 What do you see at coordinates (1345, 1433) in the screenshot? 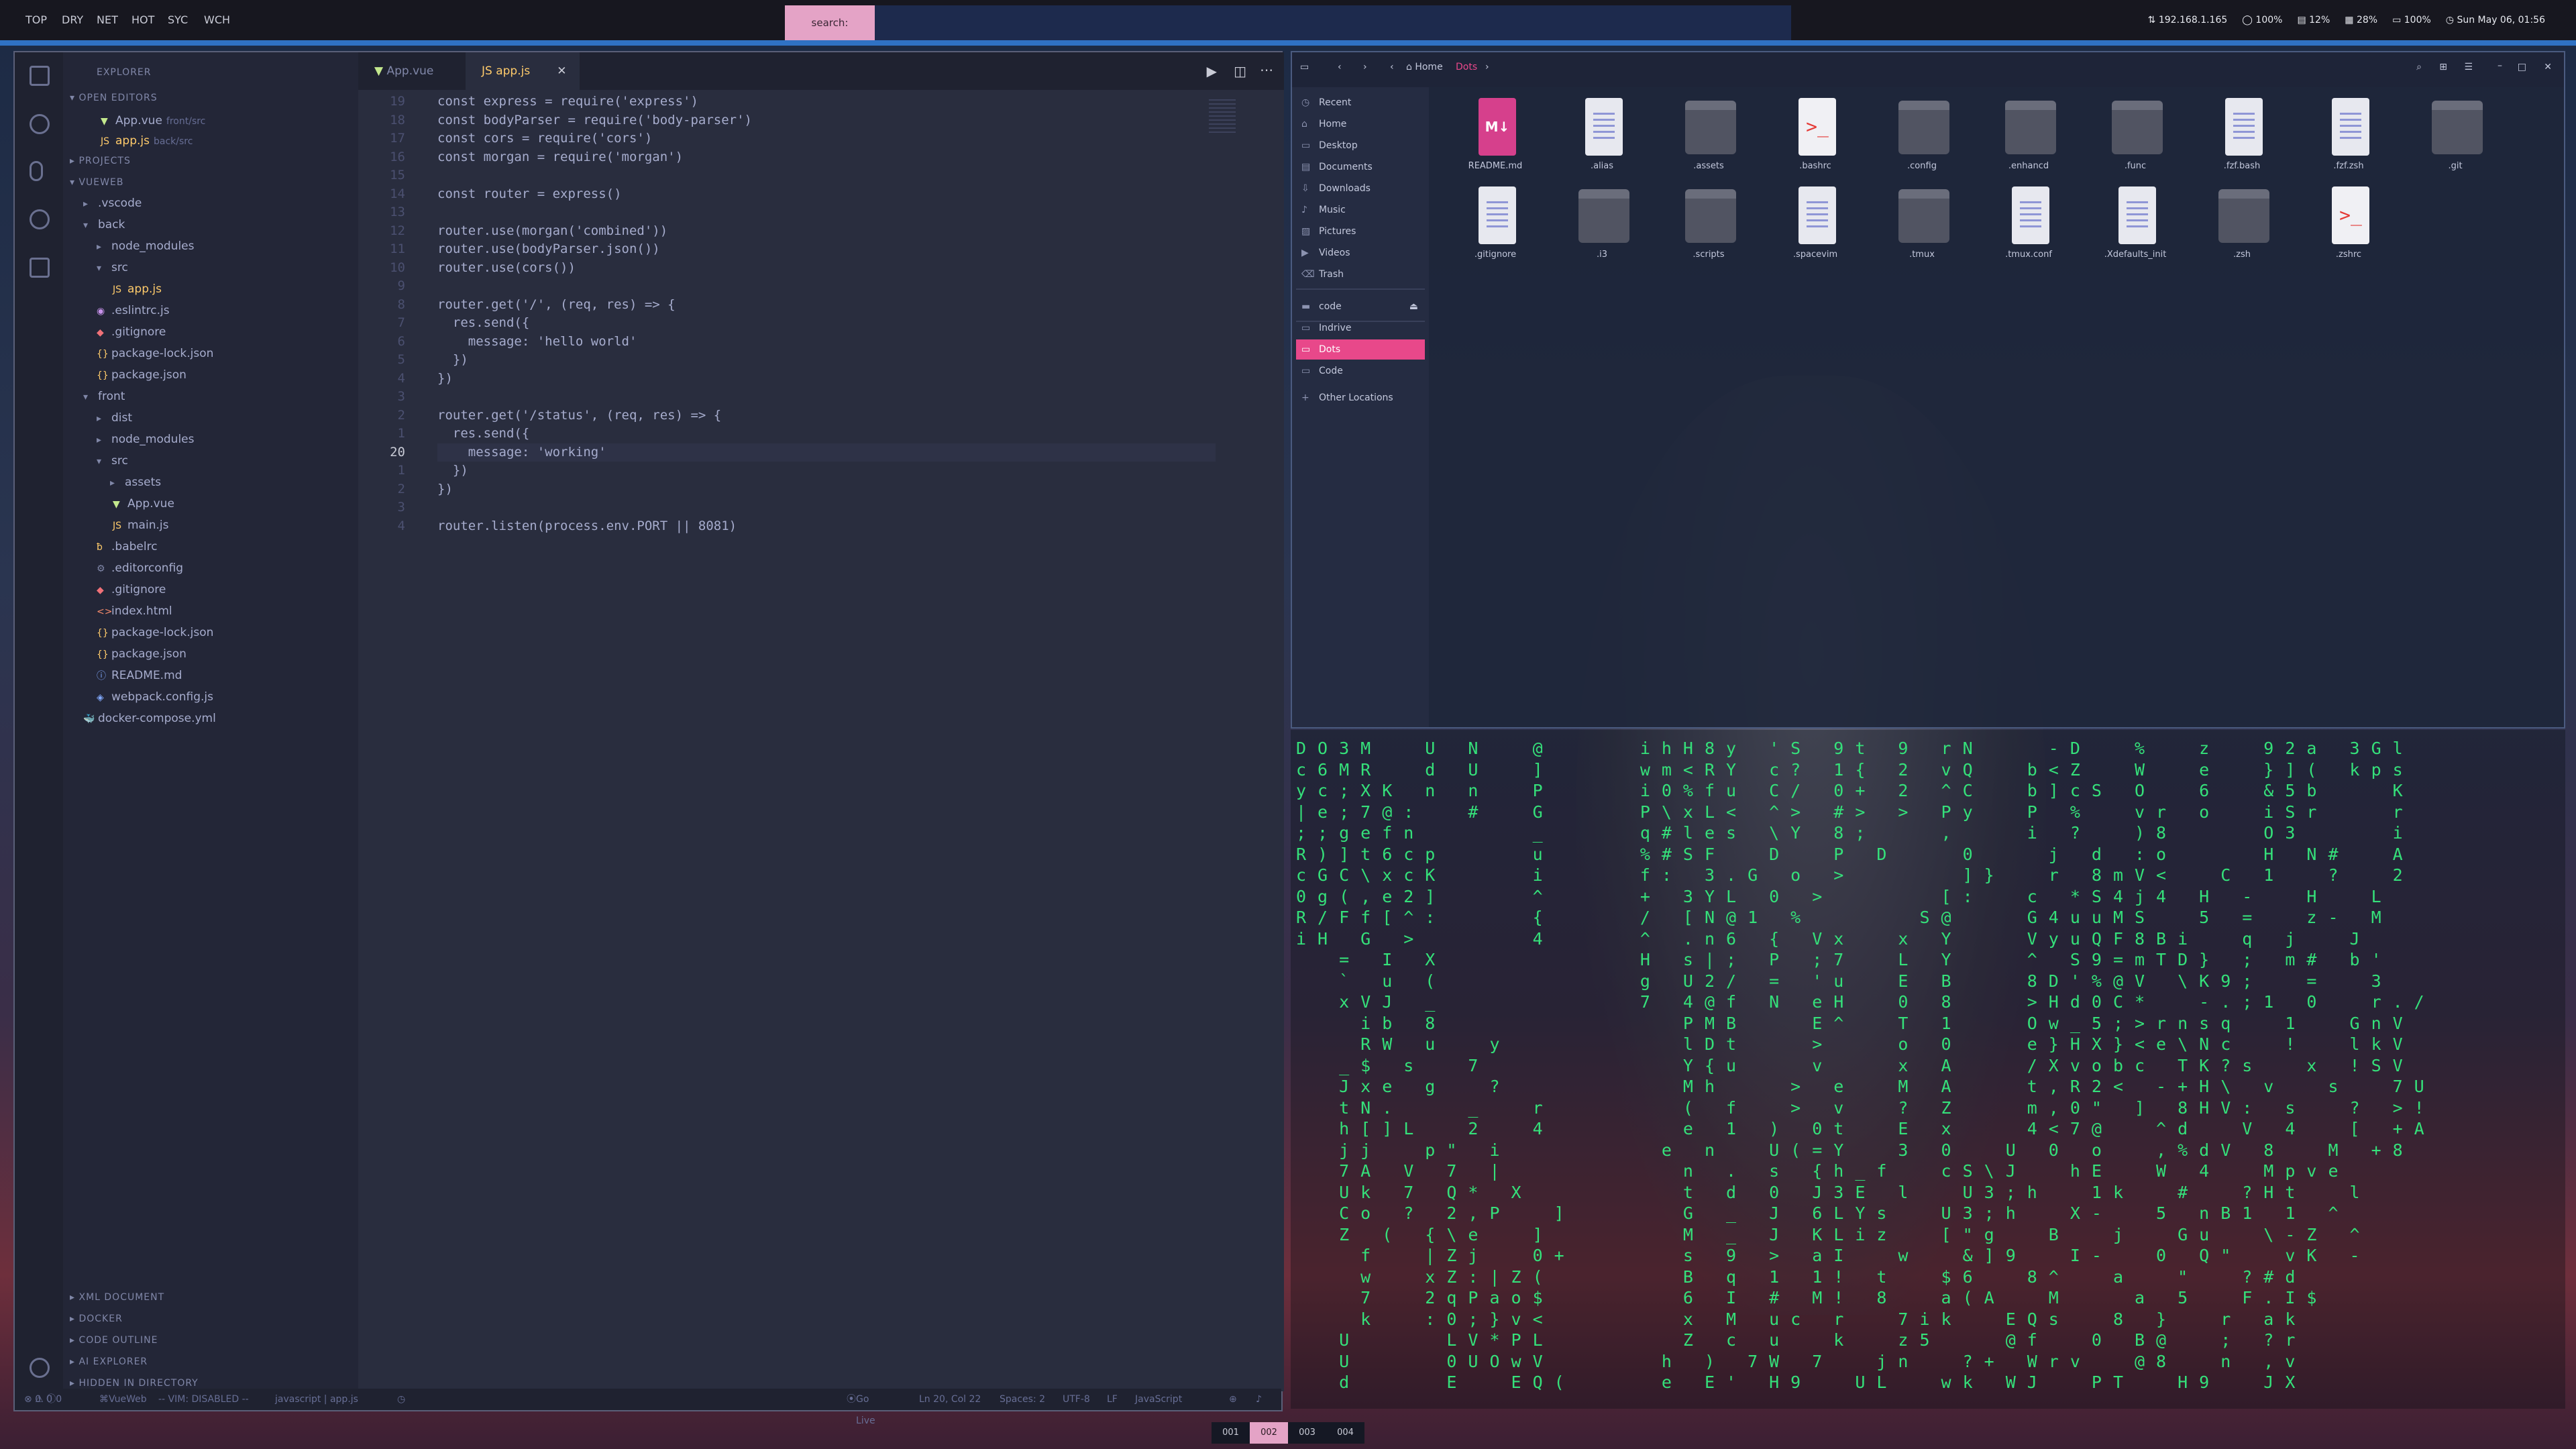
I see `workspace-004: 004` at bounding box center [1345, 1433].